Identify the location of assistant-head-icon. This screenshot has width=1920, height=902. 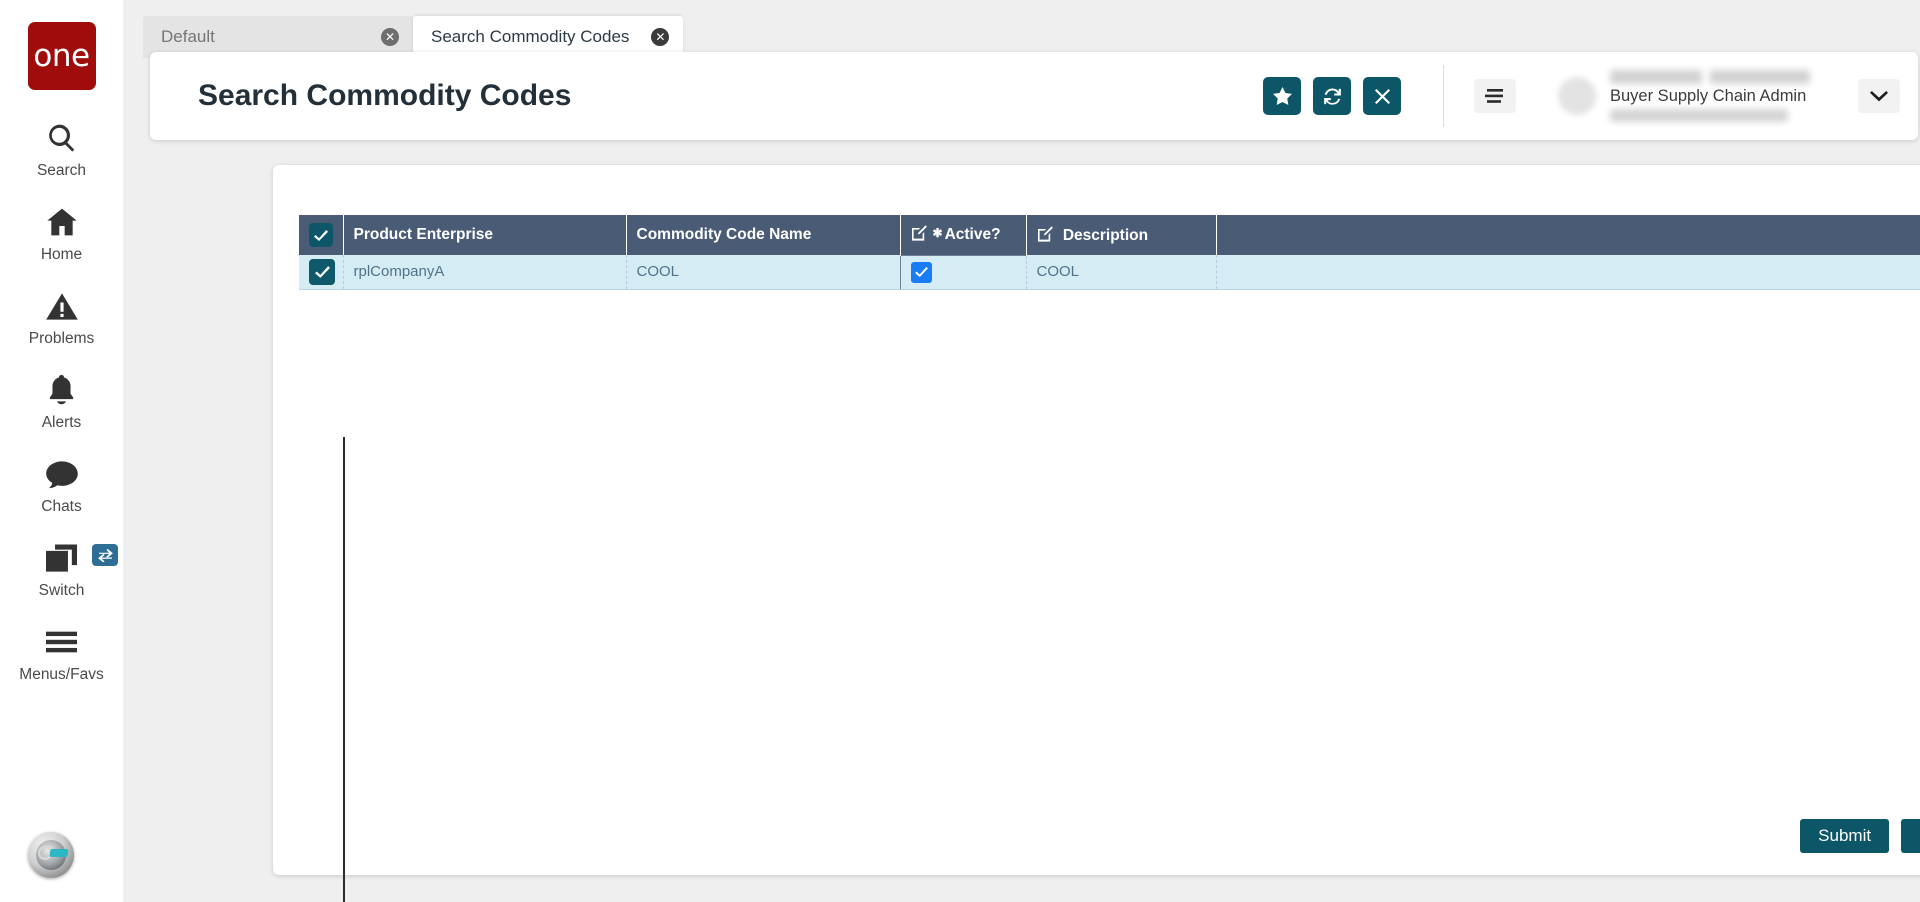
(52, 855).